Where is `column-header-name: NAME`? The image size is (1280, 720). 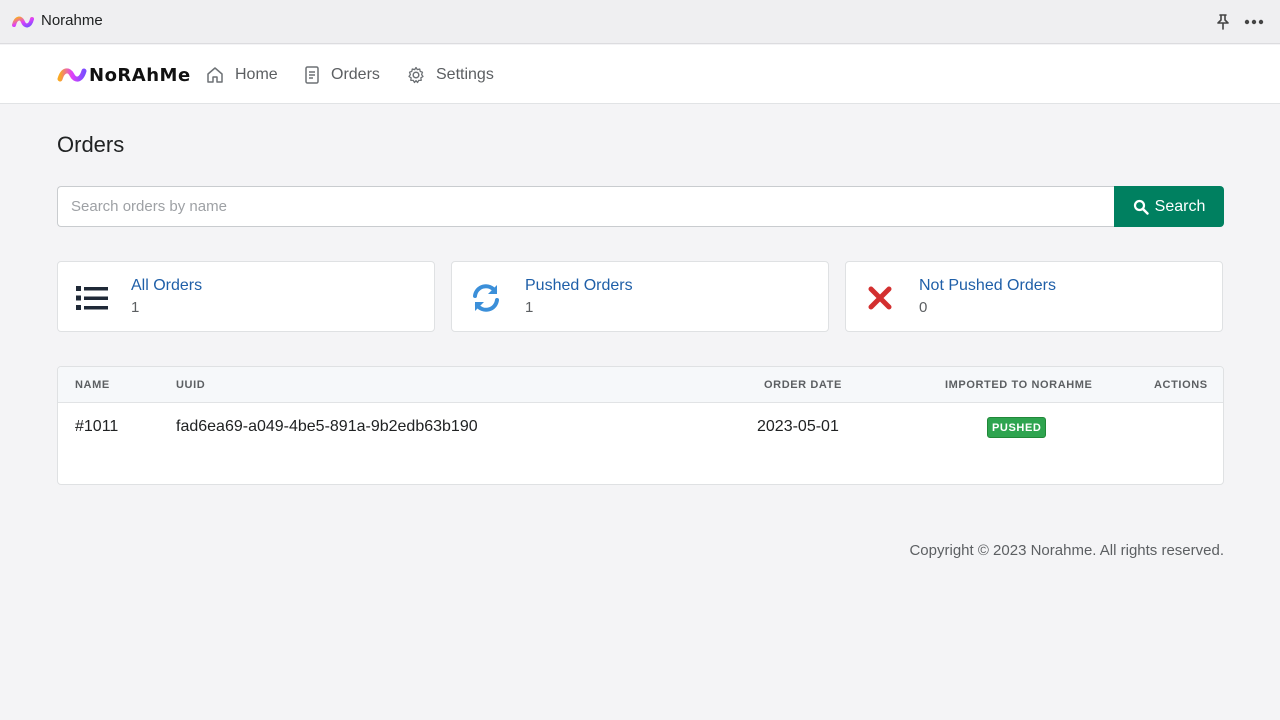 column-header-name: NAME is located at coordinates (92, 385).